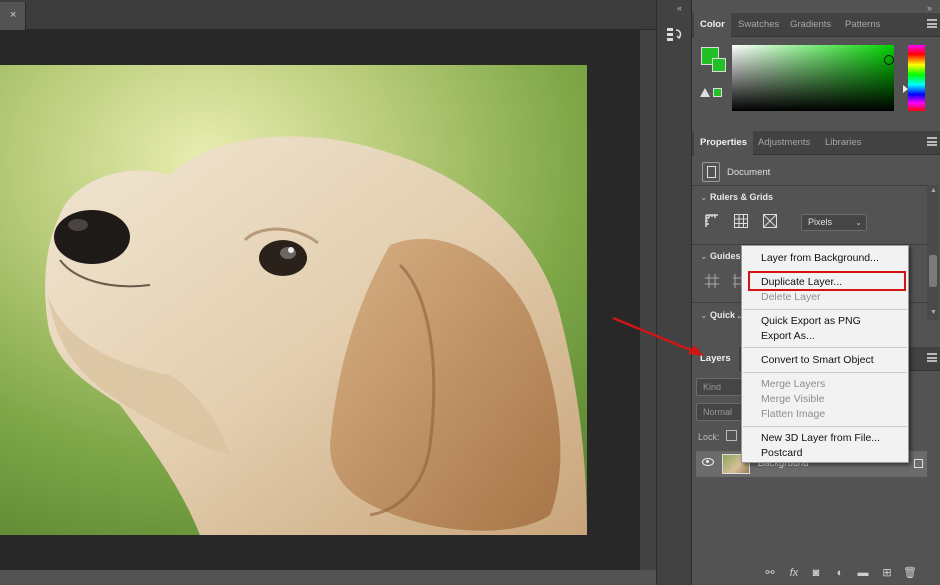  What do you see at coordinates (889, 60) in the screenshot?
I see `color-picker-ring` at bounding box center [889, 60].